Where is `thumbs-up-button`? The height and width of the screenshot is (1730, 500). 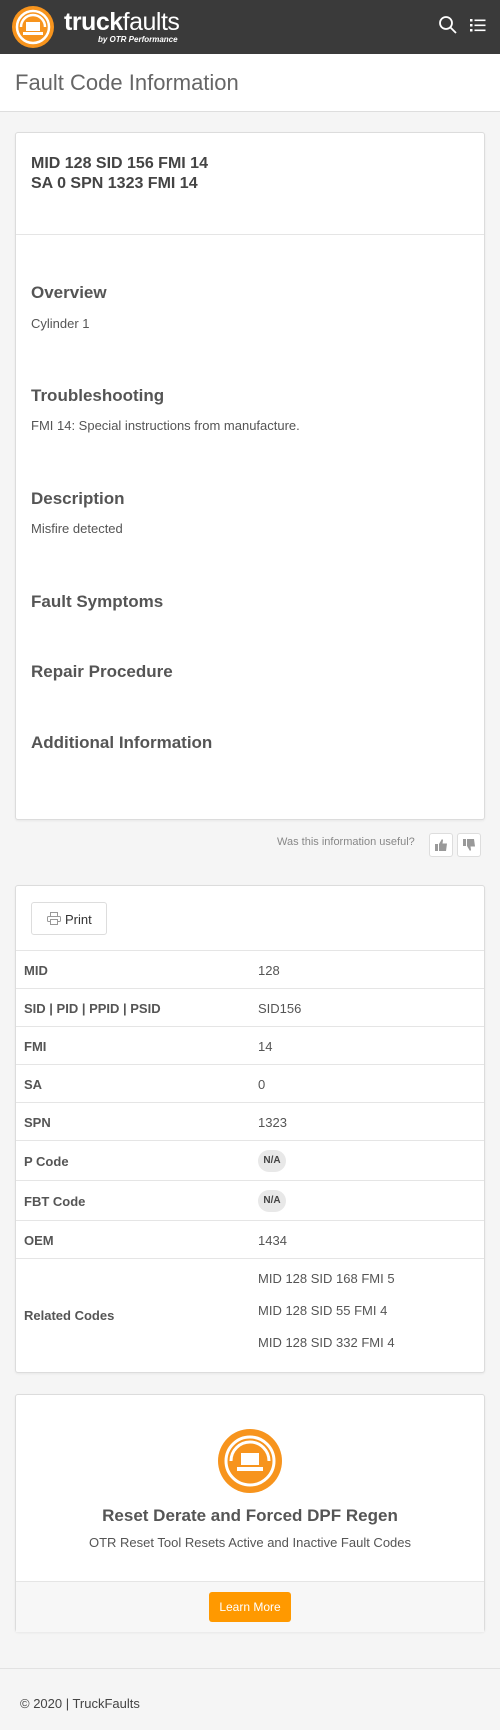
thumbs-up-button is located at coordinates (441, 845).